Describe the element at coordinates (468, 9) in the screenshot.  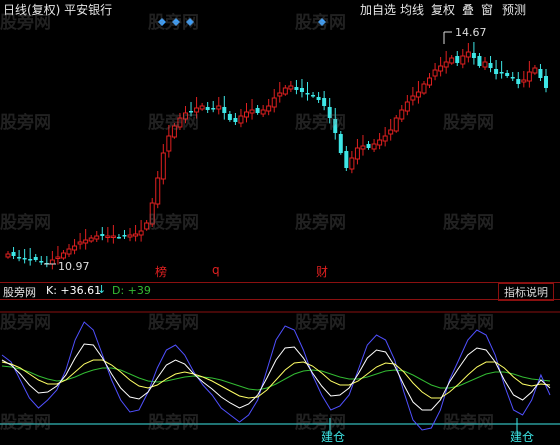
I see `overlay-button: 叠` at that location.